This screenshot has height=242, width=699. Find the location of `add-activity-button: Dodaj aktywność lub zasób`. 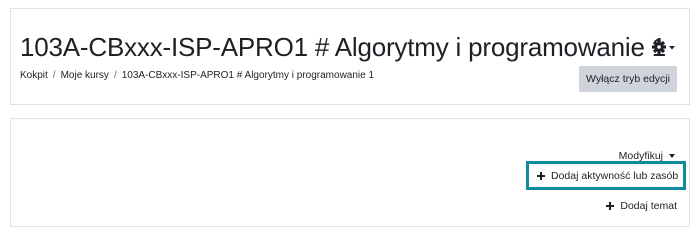

add-activity-button: Dodaj aktywność lub zasób is located at coordinates (606, 175).